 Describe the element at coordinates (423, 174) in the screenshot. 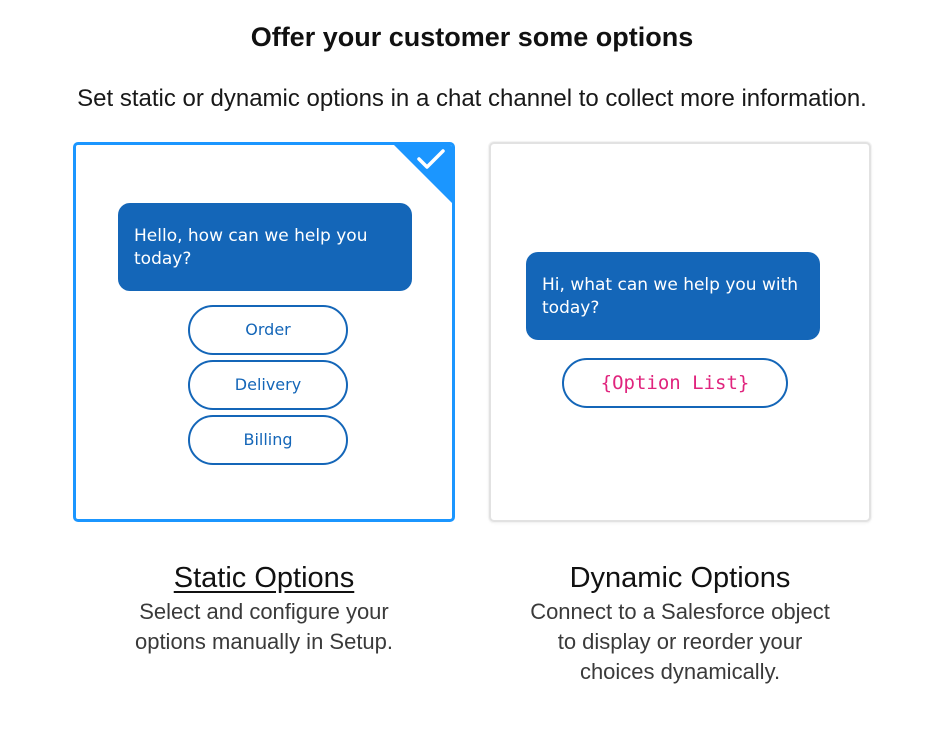

I see `selected-checkmark-icon` at that location.